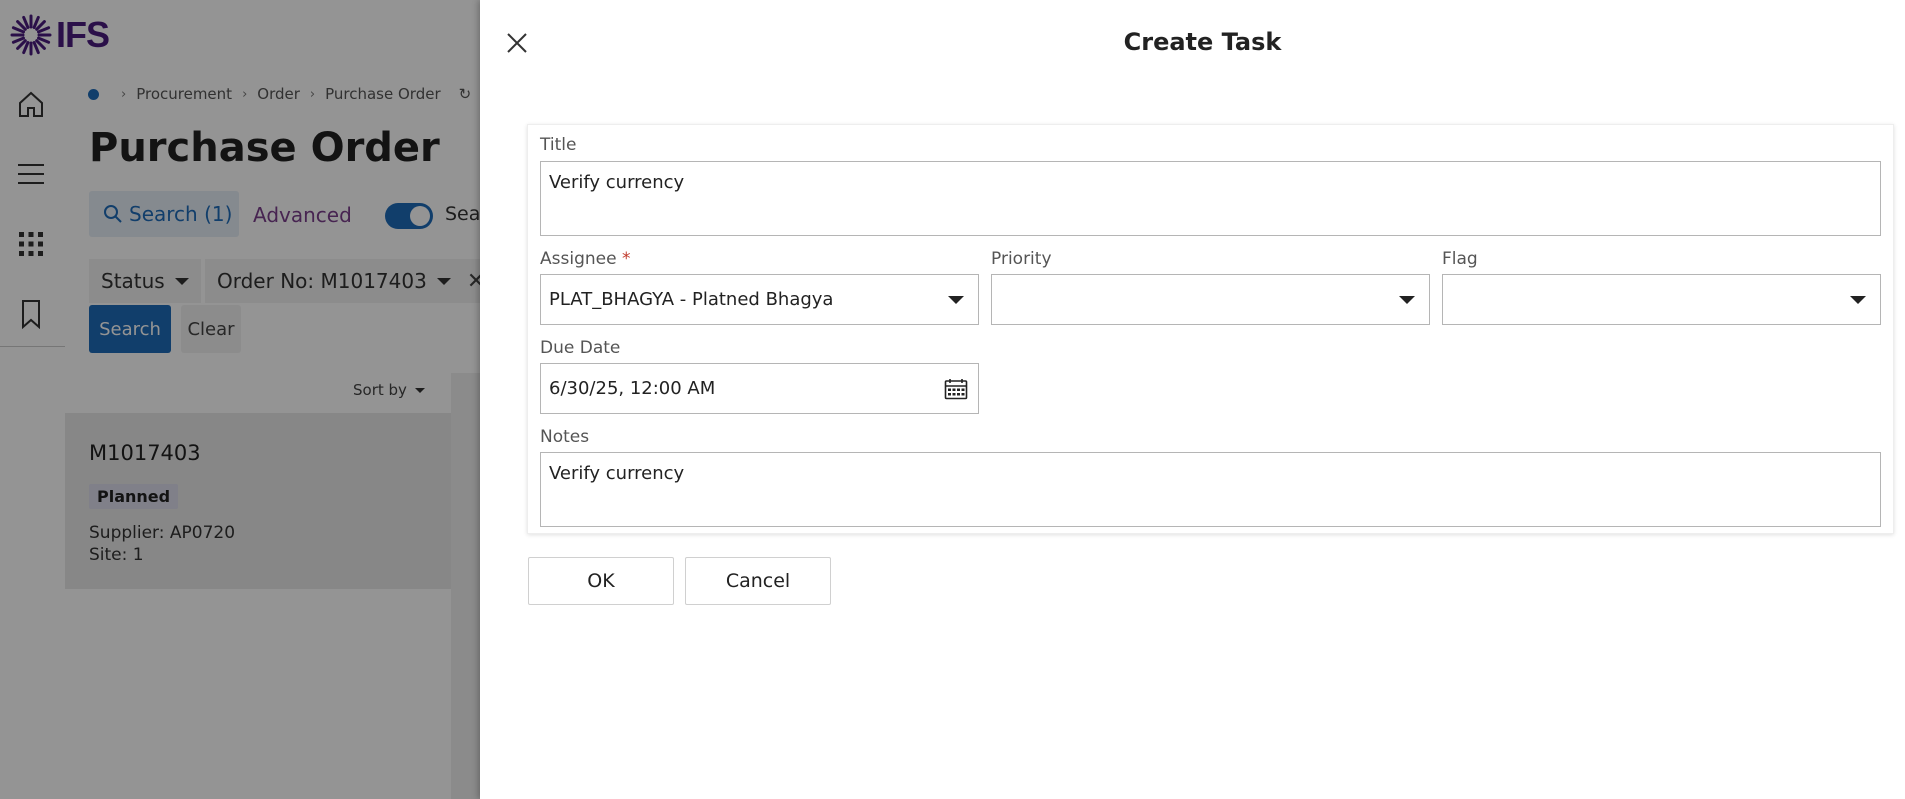 The width and height of the screenshot is (1905, 799). I want to click on title-input: Verify currency, so click(1210, 198).